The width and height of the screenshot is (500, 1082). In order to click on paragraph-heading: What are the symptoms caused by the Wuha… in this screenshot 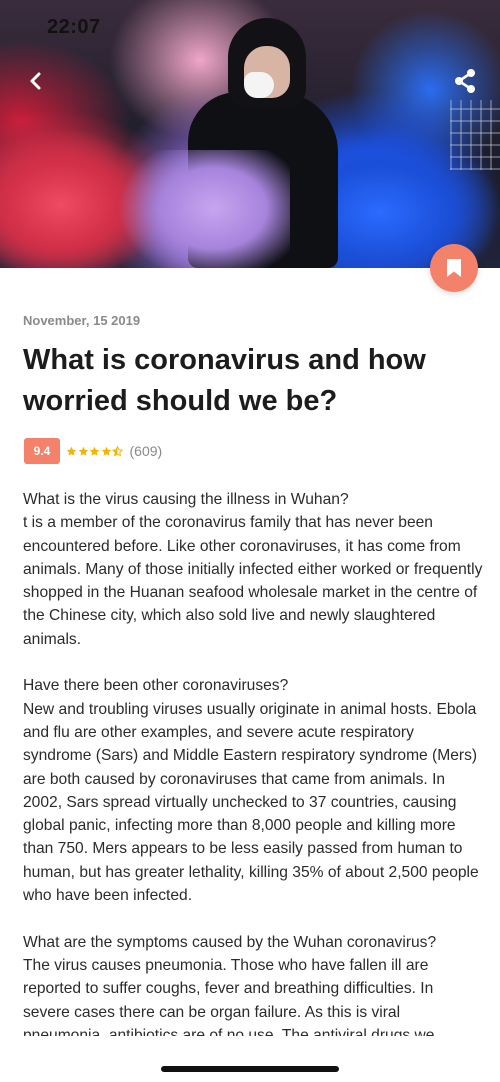, I will do `click(230, 942)`.